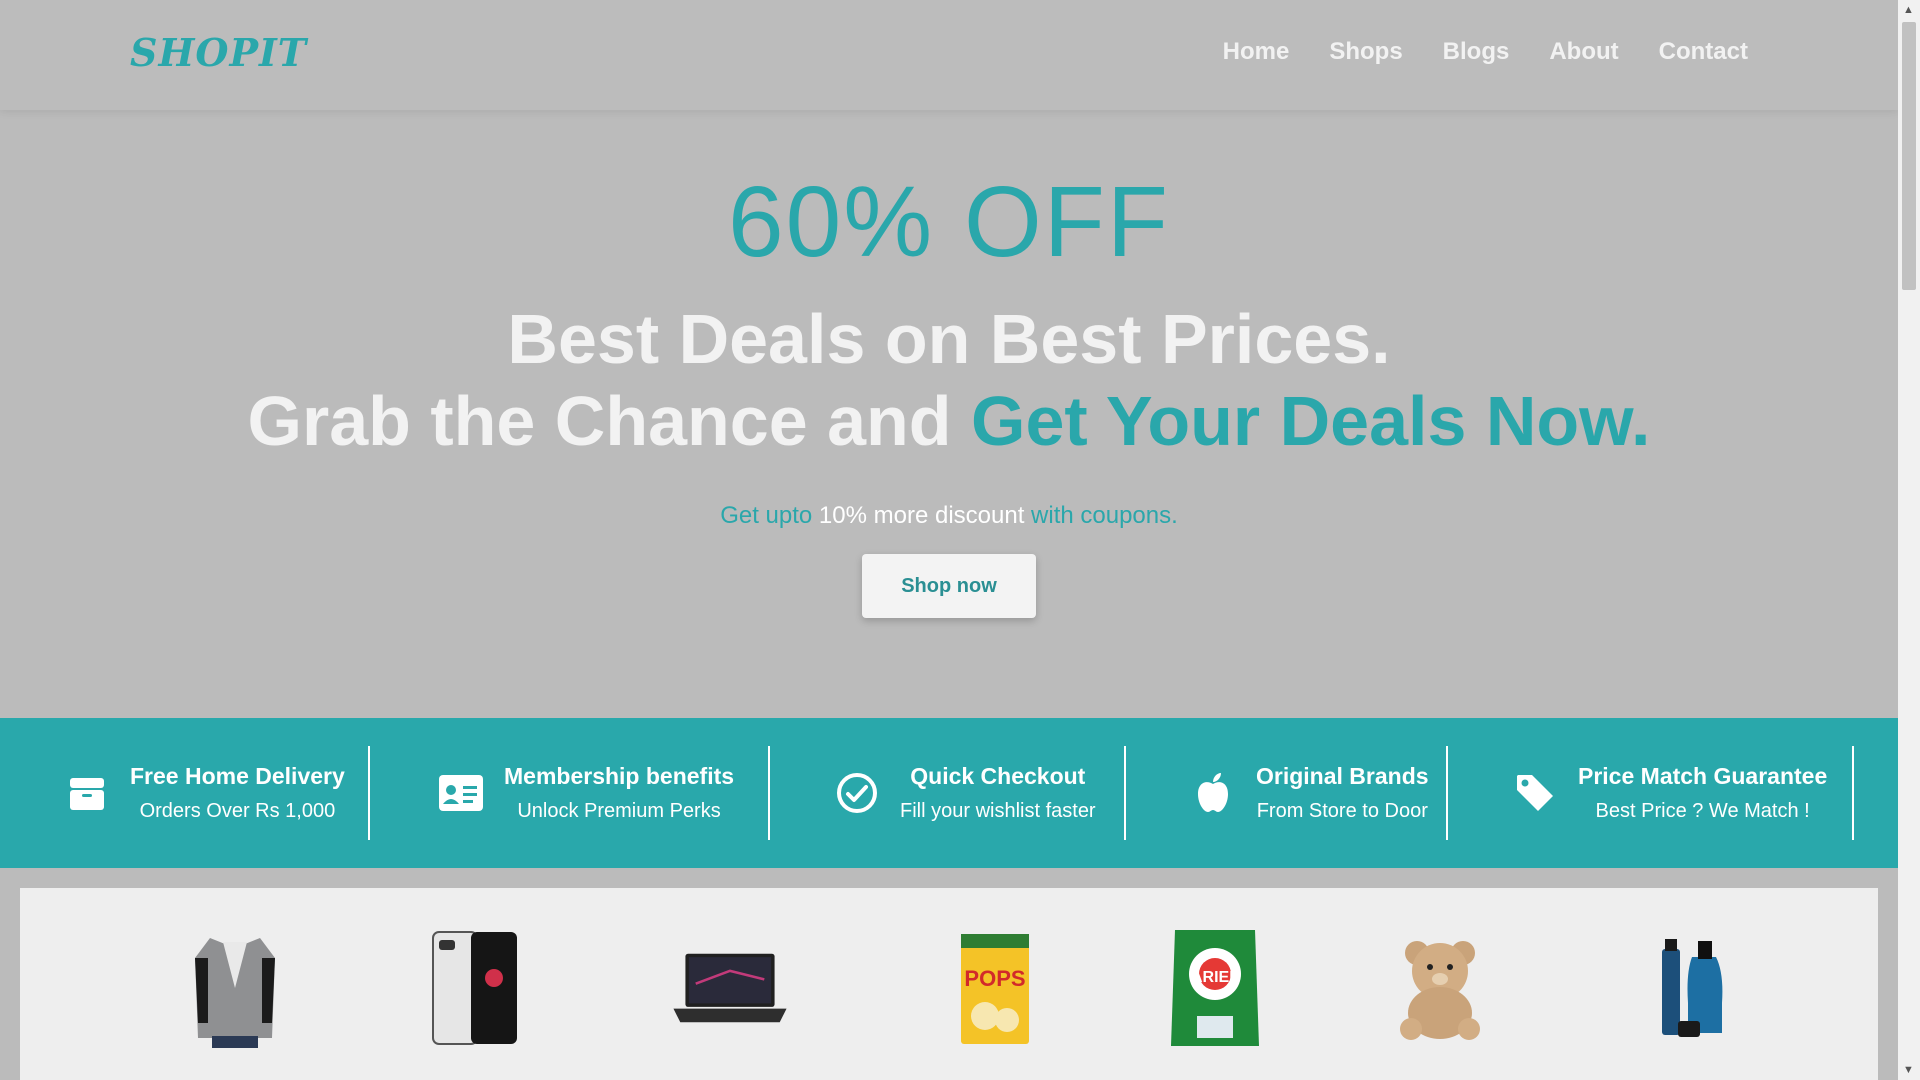 The image size is (1920, 1080). I want to click on svg-text: POPS, so click(994, 978).